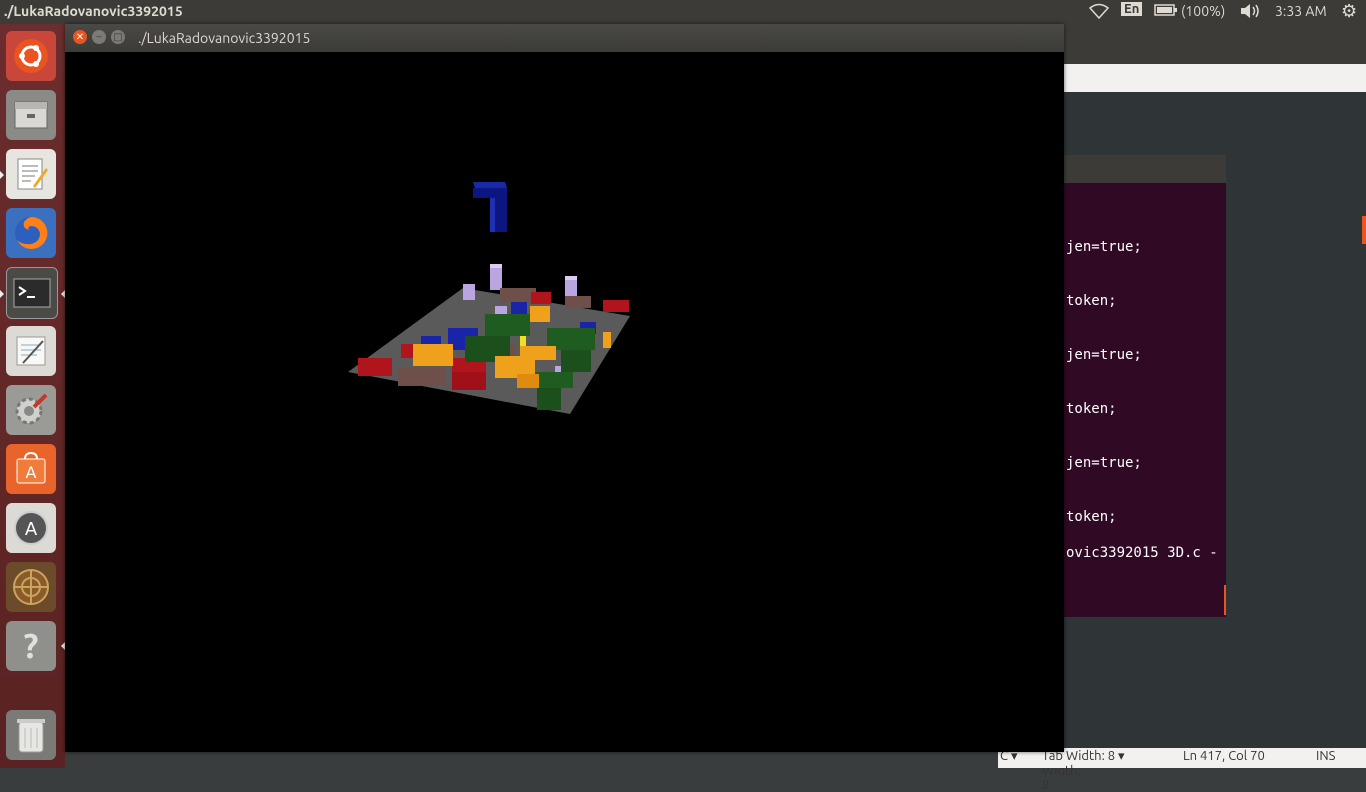  Describe the element at coordinates (32, 293) in the screenshot. I see `terminal-icon` at that location.